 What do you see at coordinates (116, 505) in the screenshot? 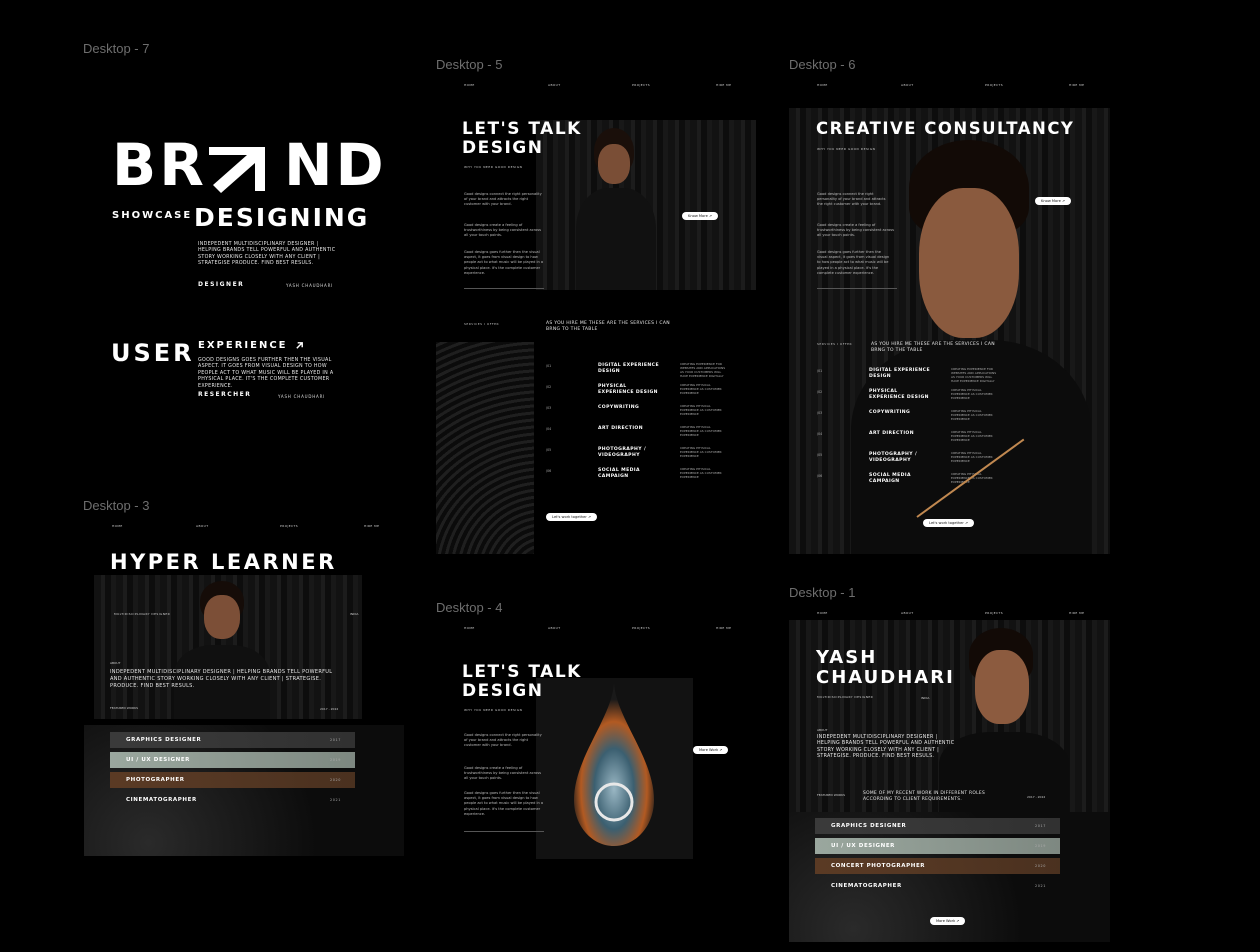
I see `frame-label-desktop-3: Desktop - 3` at bounding box center [116, 505].